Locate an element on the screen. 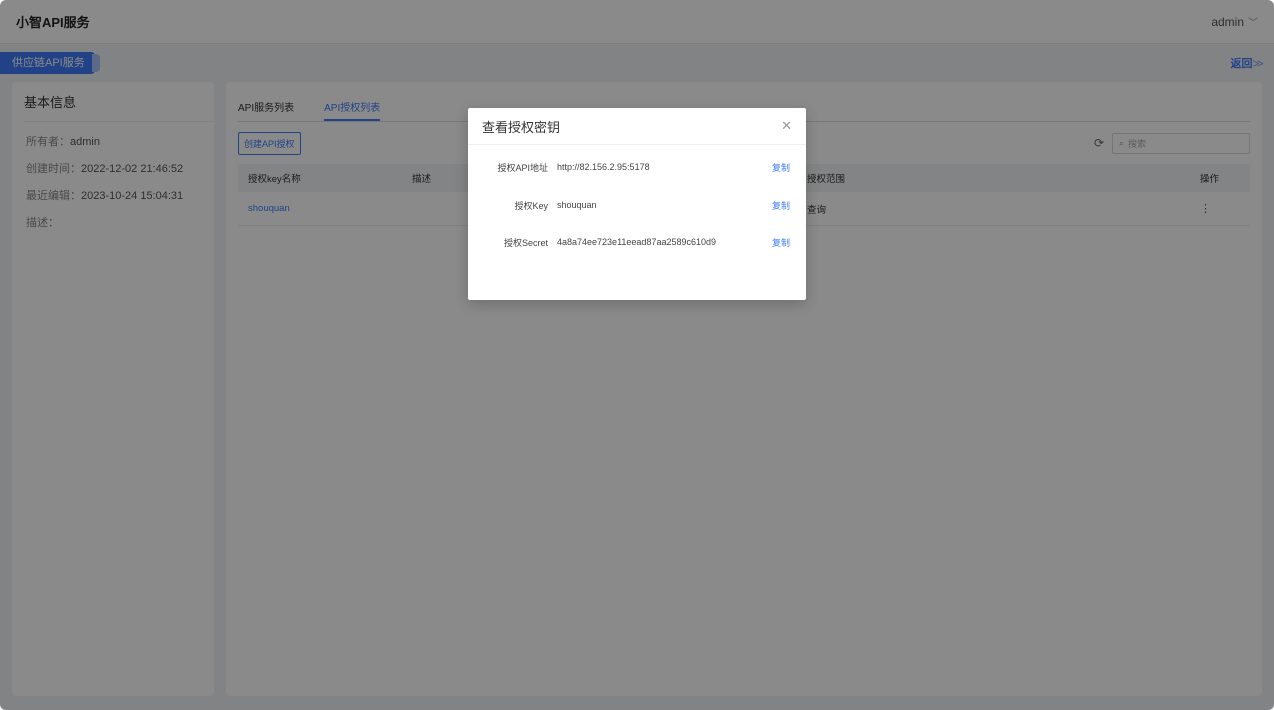 This screenshot has width=1274, height=710. auth-key-label: 授权Key is located at coordinates (531, 205).